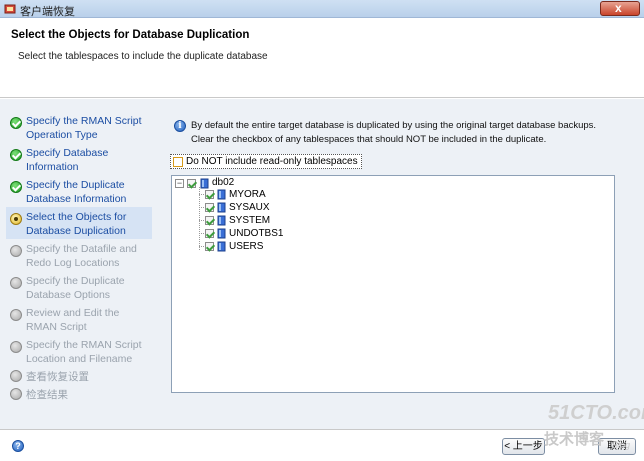 This screenshot has width=644, height=461. What do you see at coordinates (178, 162) in the screenshot?
I see `checkbox-box` at bounding box center [178, 162].